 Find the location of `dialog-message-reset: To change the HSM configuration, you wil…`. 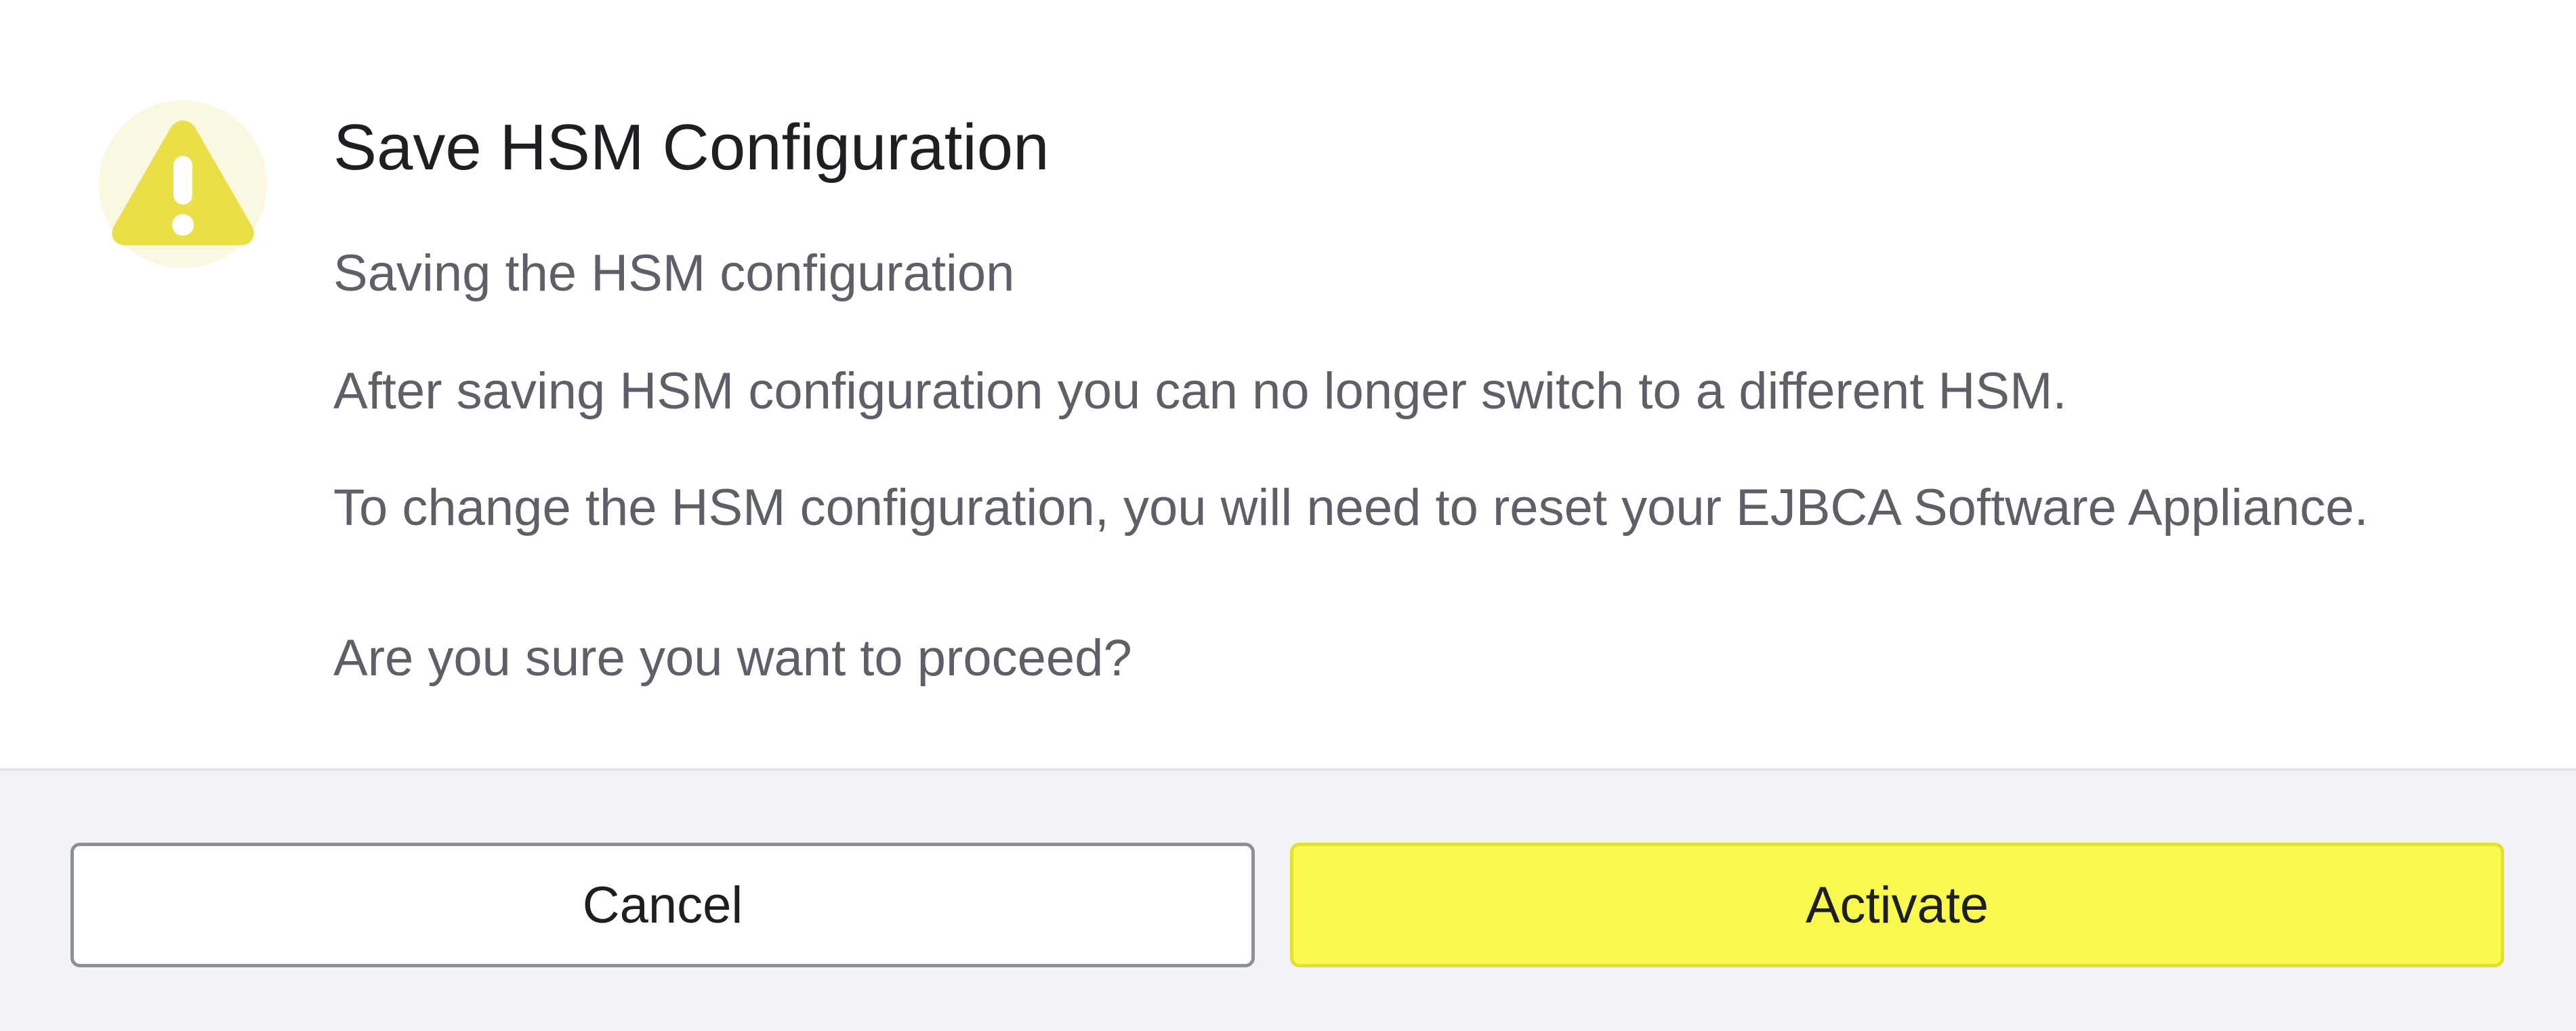

dialog-message-reset: To change the HSM configuration, you wil… is located at coordinates (1351, 507).